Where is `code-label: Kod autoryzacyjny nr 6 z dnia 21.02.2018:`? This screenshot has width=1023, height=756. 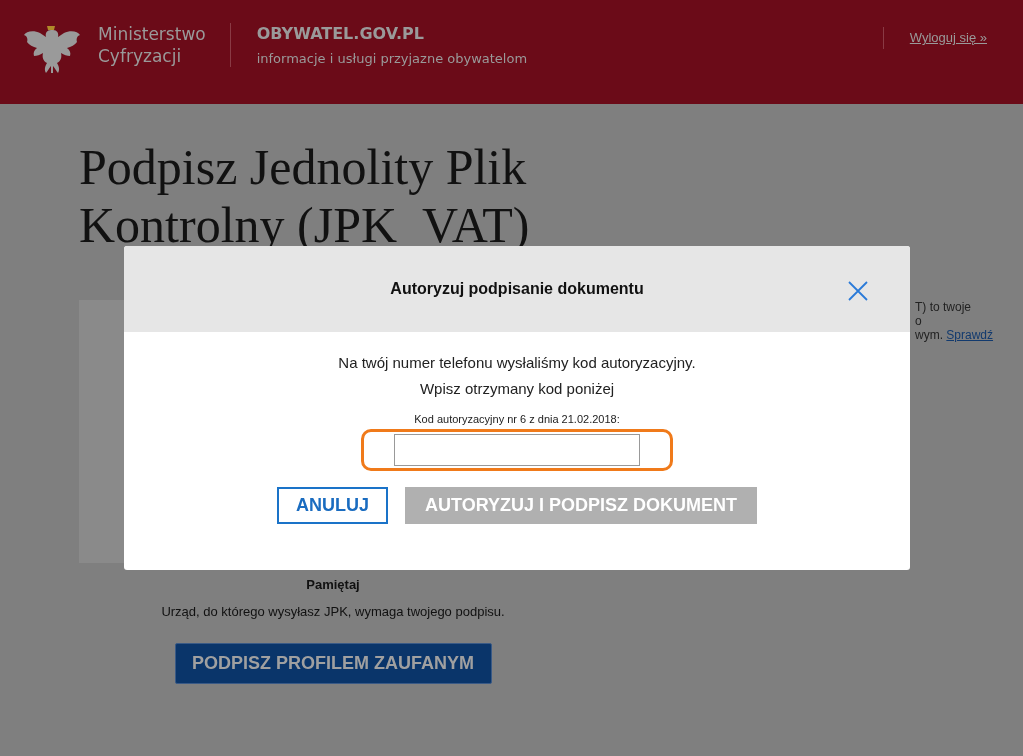 code-label: Kod autoryzacyjny nr 6 z dnia 21.02.2018: is located at coordinates (517, 419).